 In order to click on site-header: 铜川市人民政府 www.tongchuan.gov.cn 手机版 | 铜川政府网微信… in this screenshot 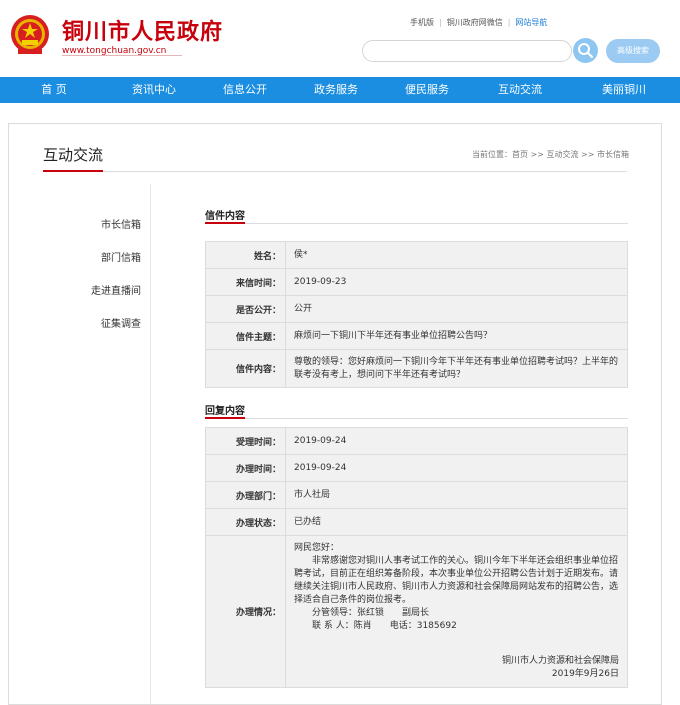, I will do `click(340, 38)`.